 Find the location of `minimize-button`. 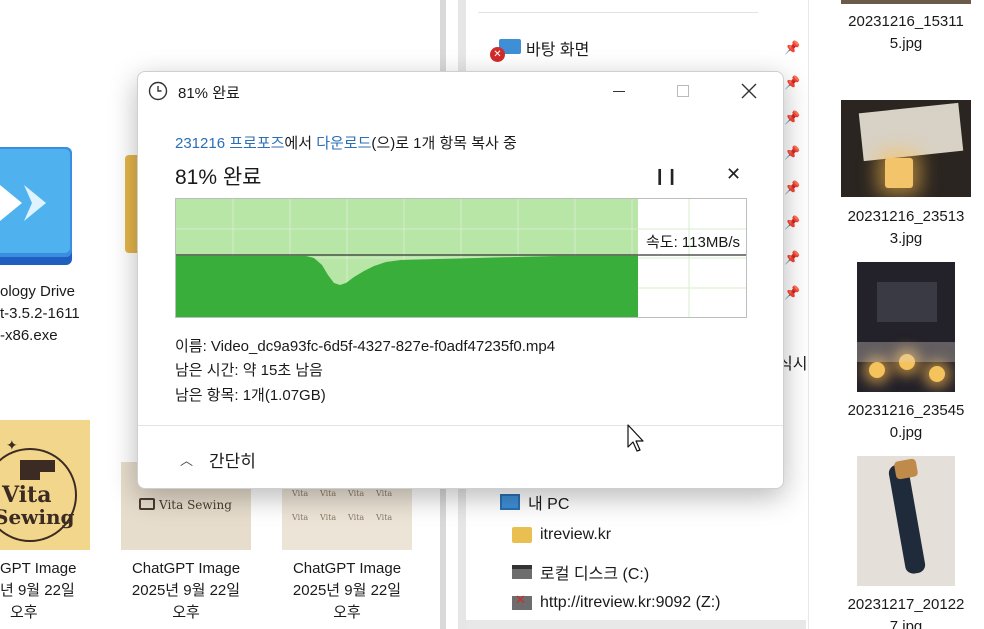

minimize-button is located at coordinates (619, 91).